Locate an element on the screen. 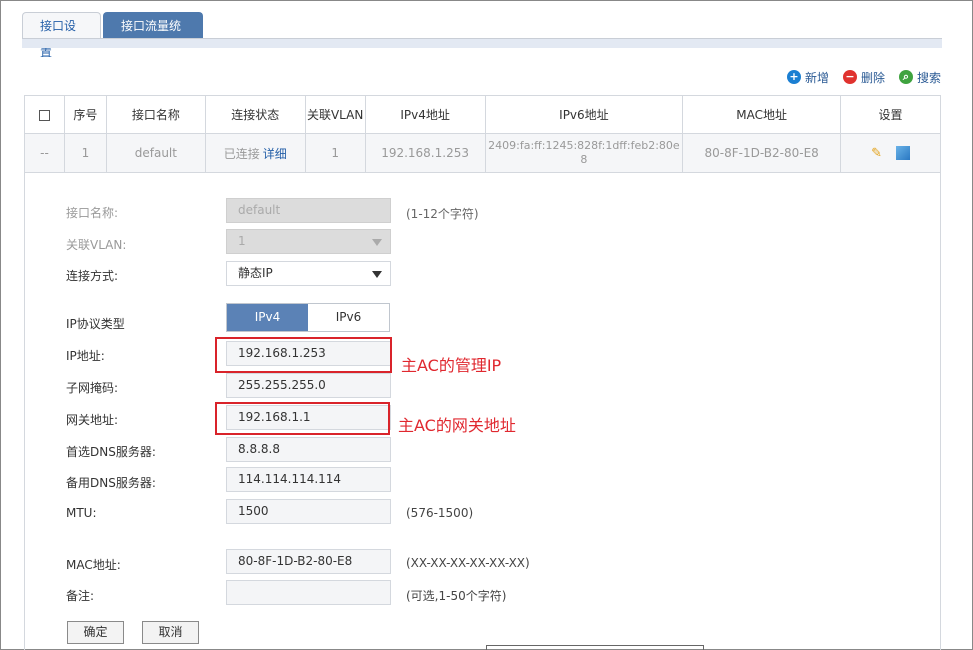 The height and width of the screenshot is (650, 973). row-index: 1 is located at coordinates (85, 153).